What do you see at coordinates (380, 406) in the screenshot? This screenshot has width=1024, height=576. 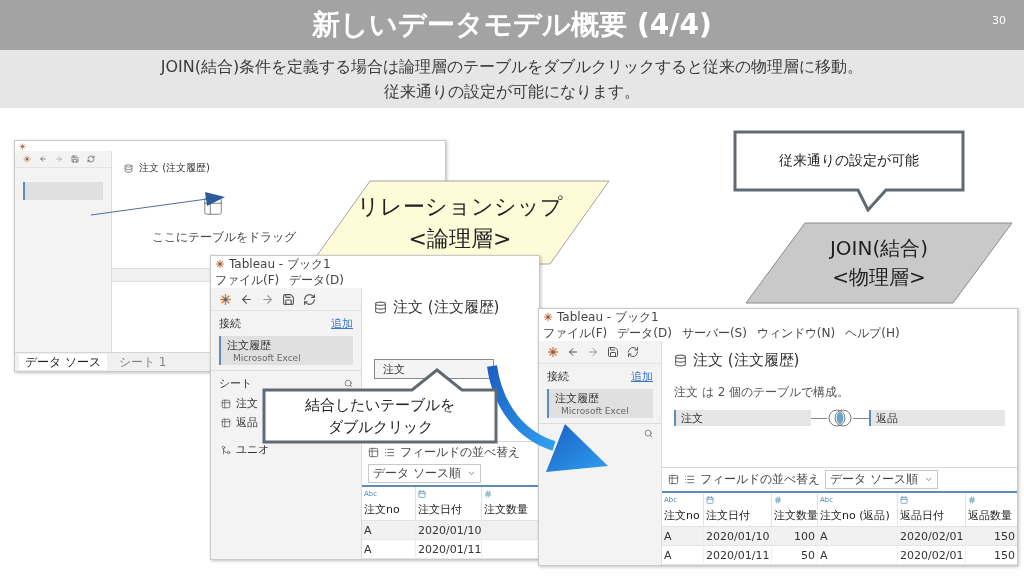 I see `callout-text: 結合したいテーブルを` at bounding box center [380, 406].